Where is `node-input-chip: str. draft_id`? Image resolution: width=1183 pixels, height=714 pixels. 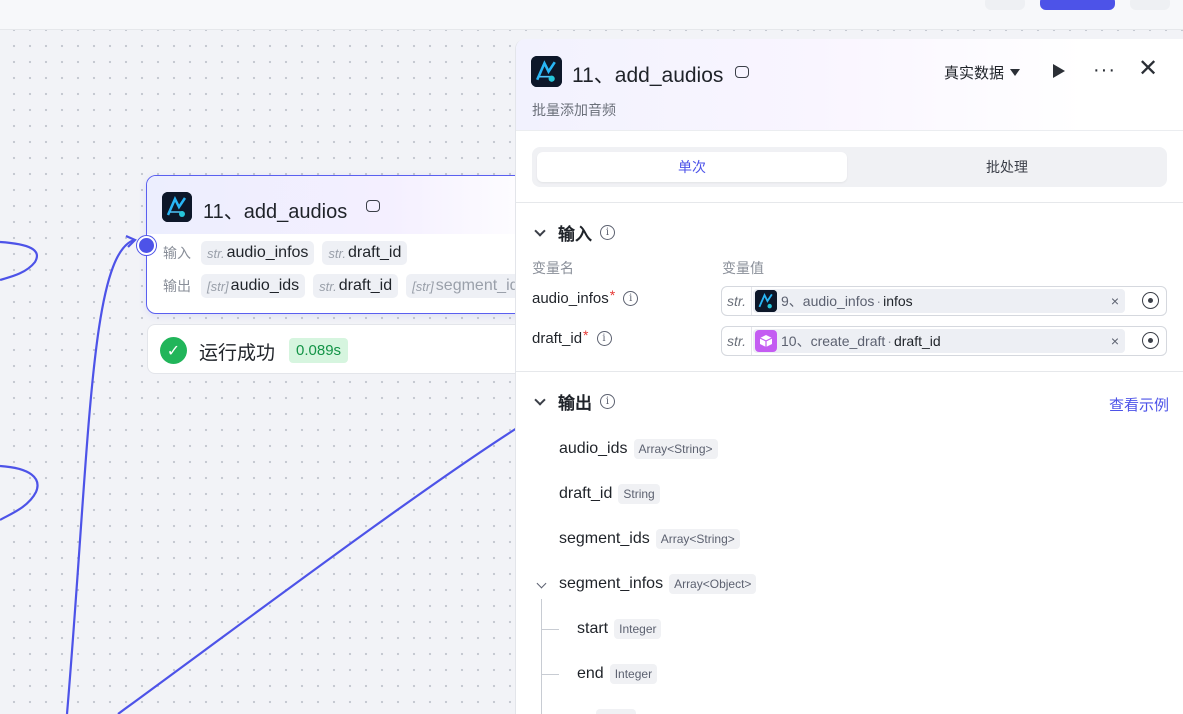 node-input-chip: str. draft_id is located at coordinates (365, 253).